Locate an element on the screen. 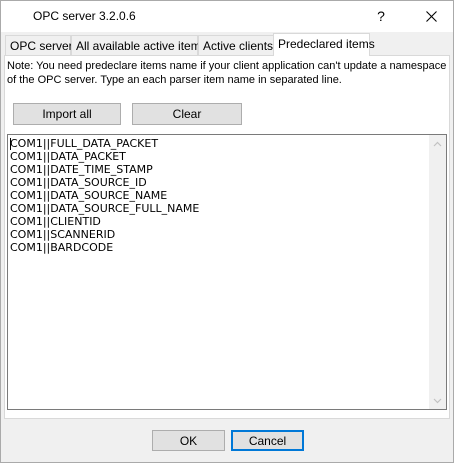  tab-label: OPC server is located at coordinates (41, 46).